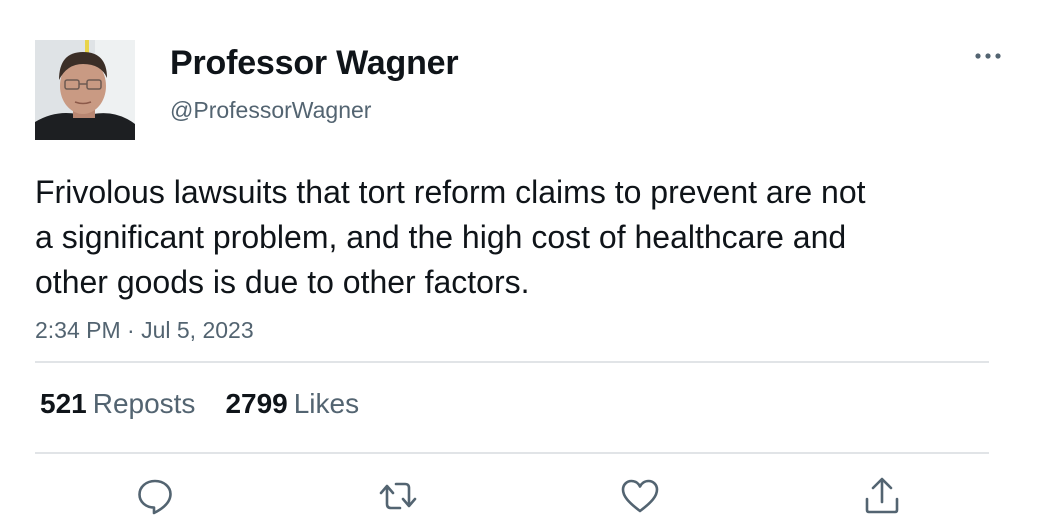  I want to click on likes-label: Likes, so click(326, 403).